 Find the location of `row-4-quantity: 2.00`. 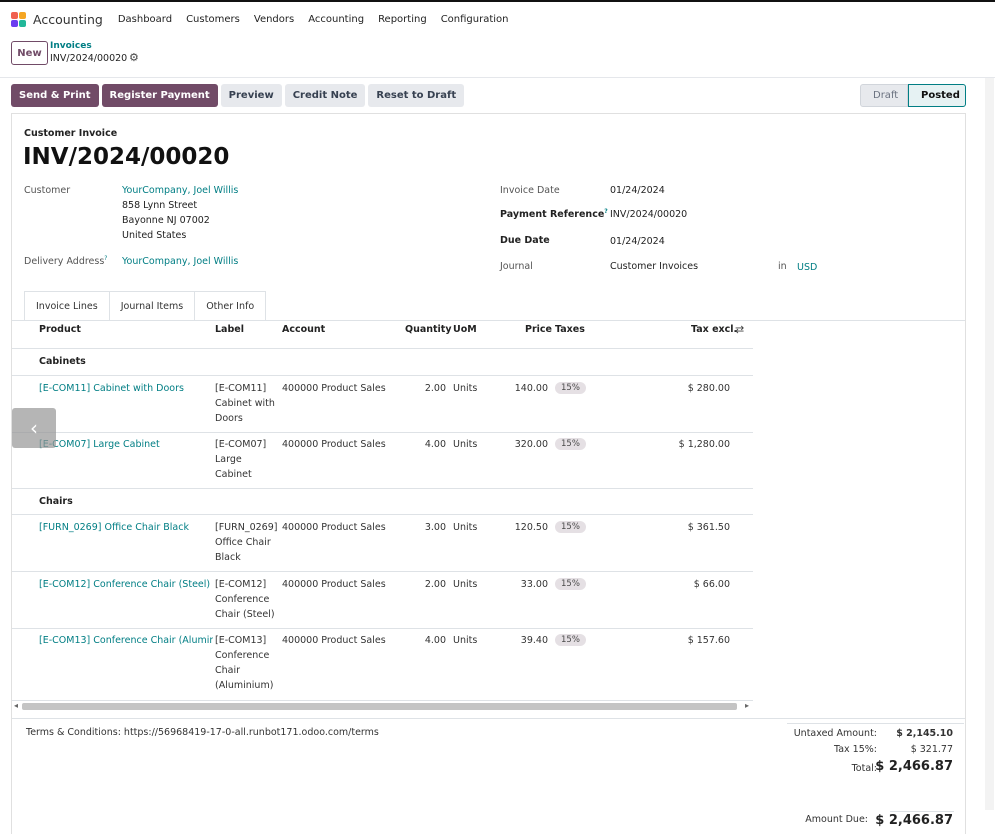

row-4-quantity: 2.00 is located at coordinates (419, 584).